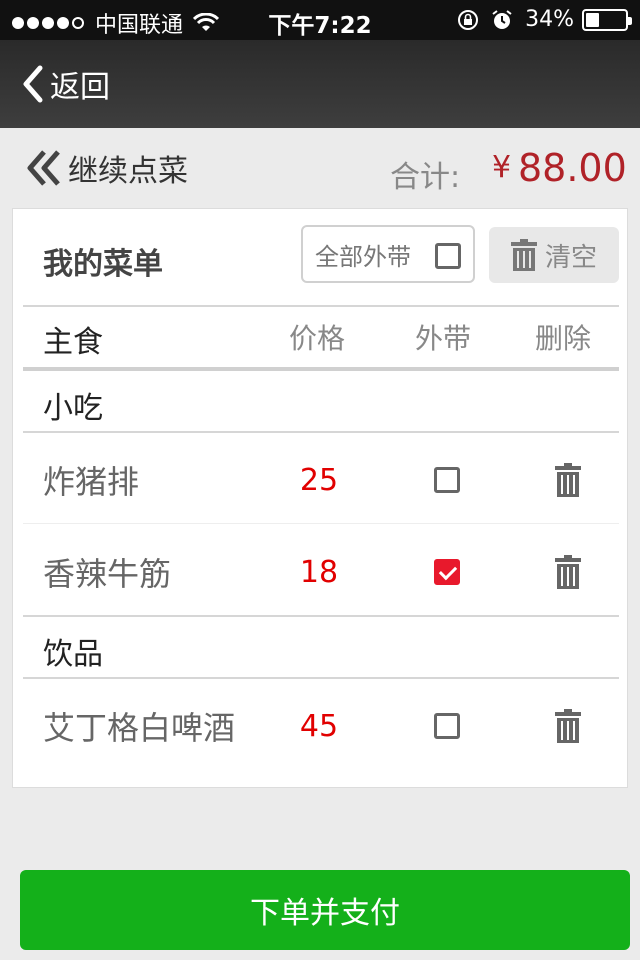 The image size is (640, 960). I want to click on total-amount: 88.00, so click(572, 168).